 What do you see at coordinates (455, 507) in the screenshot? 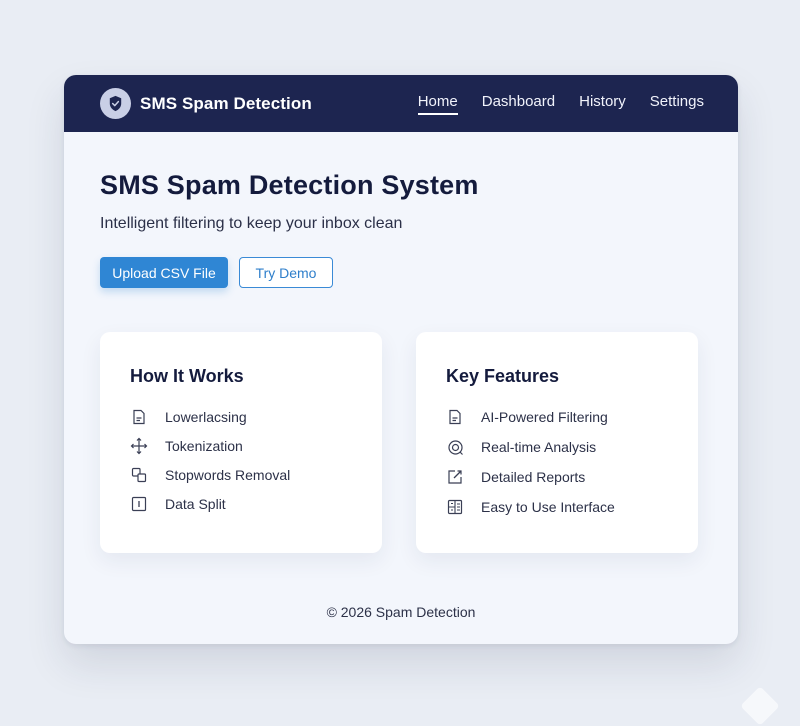
I see `grid-interface-icon` at bounding box center [455, 507].